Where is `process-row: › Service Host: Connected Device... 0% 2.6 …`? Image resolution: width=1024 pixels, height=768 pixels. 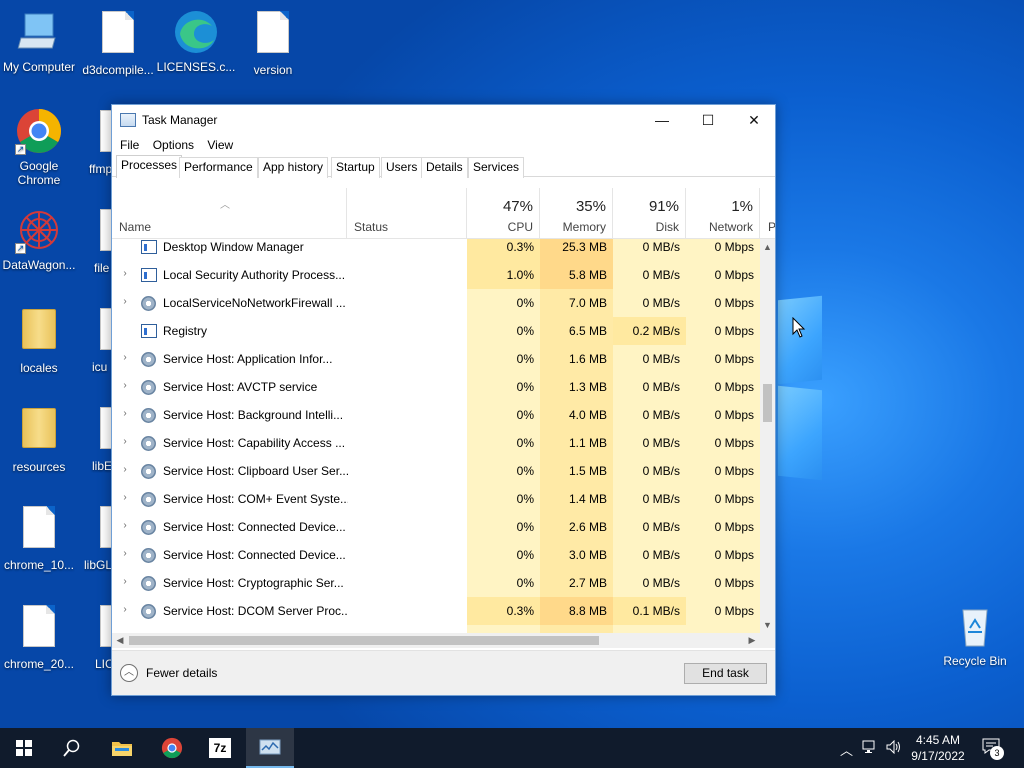 process-row: › Service Host: Connected Device... 0% 2.6 … is located at coordinates (436, 527).